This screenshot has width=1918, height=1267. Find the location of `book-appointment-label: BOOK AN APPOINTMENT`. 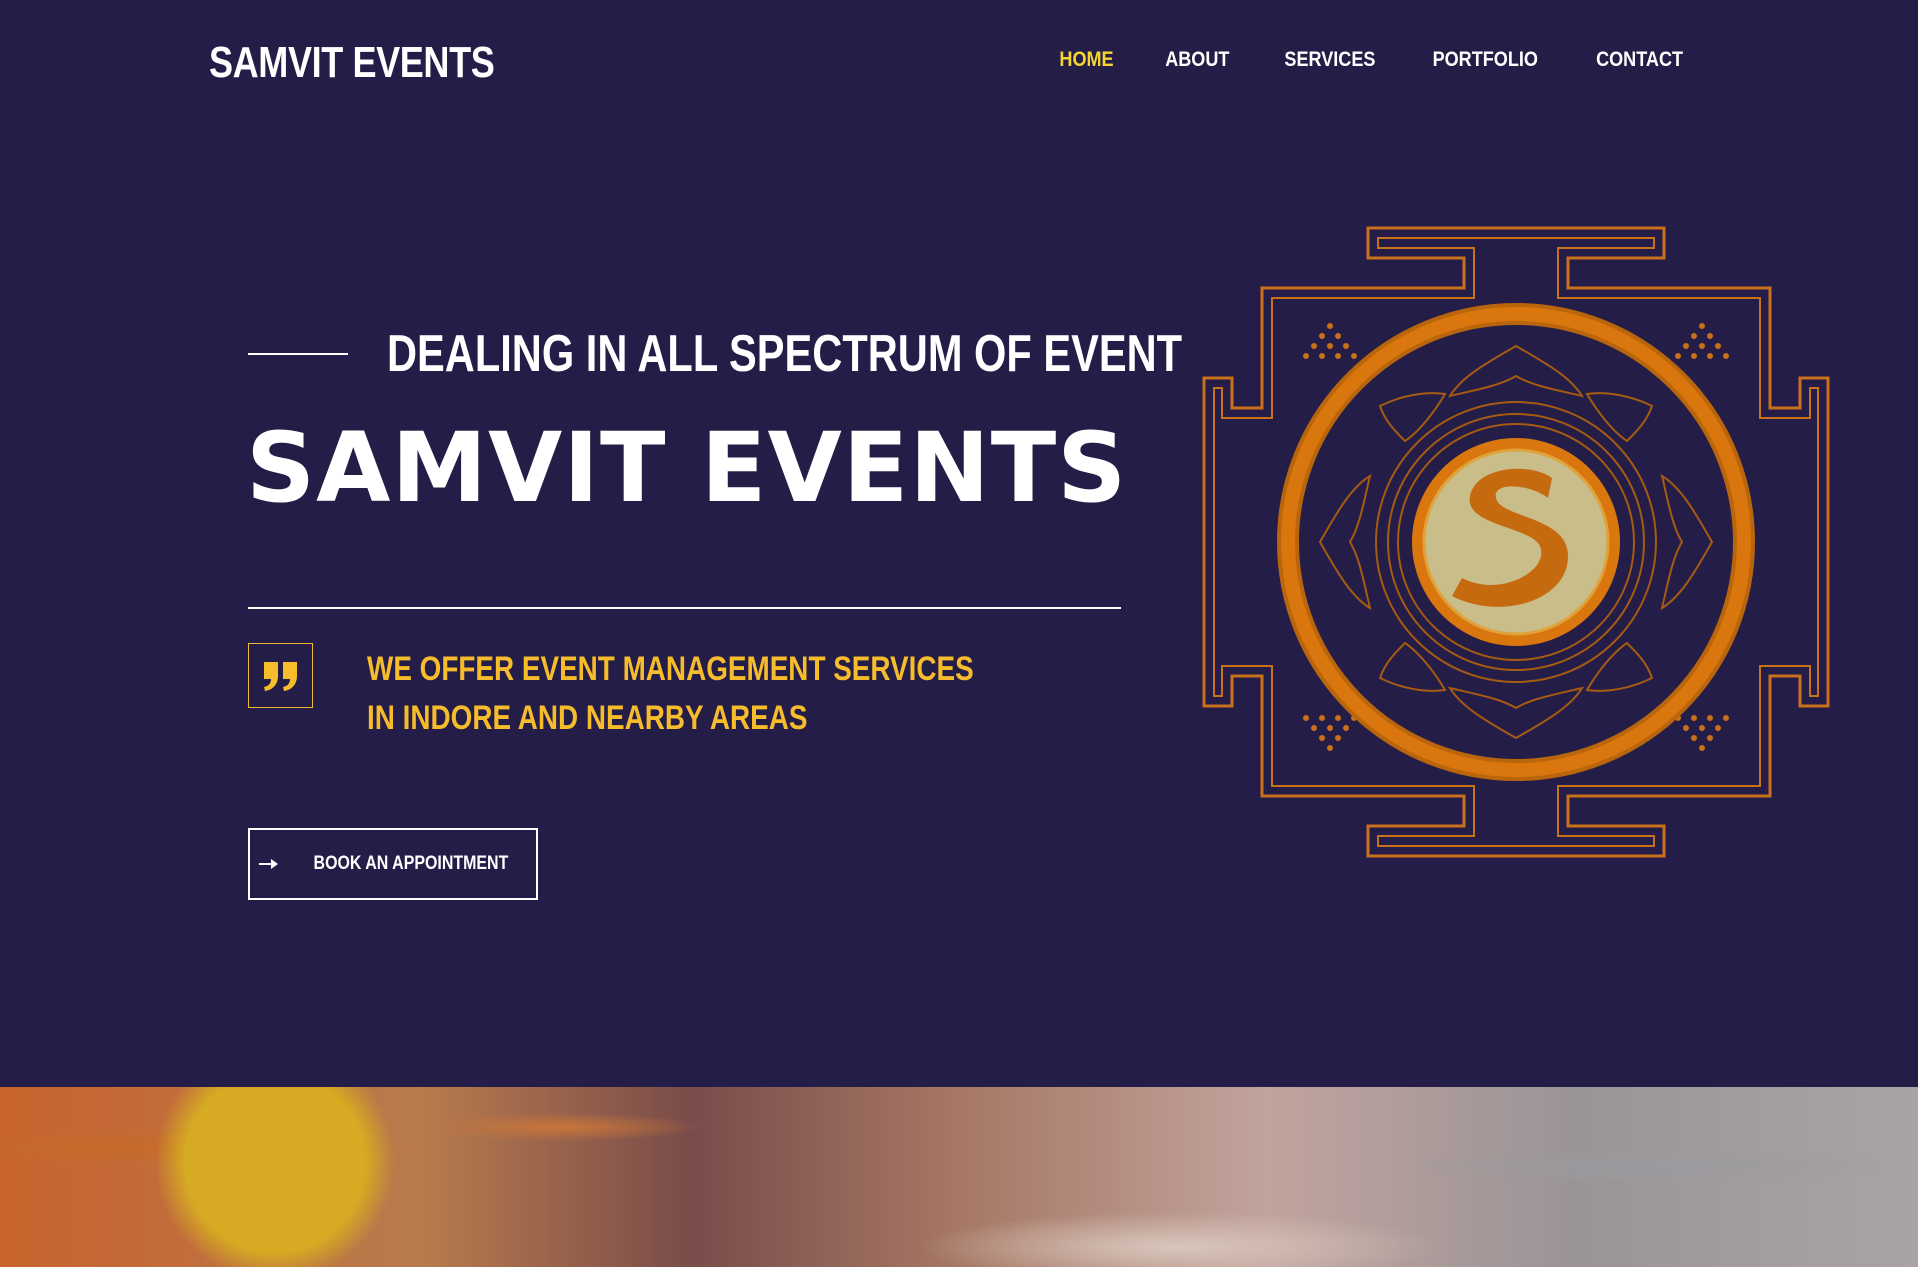

book-appointment-label: BOOK AN APPOINTMENT is located at coordinates (411, 863).